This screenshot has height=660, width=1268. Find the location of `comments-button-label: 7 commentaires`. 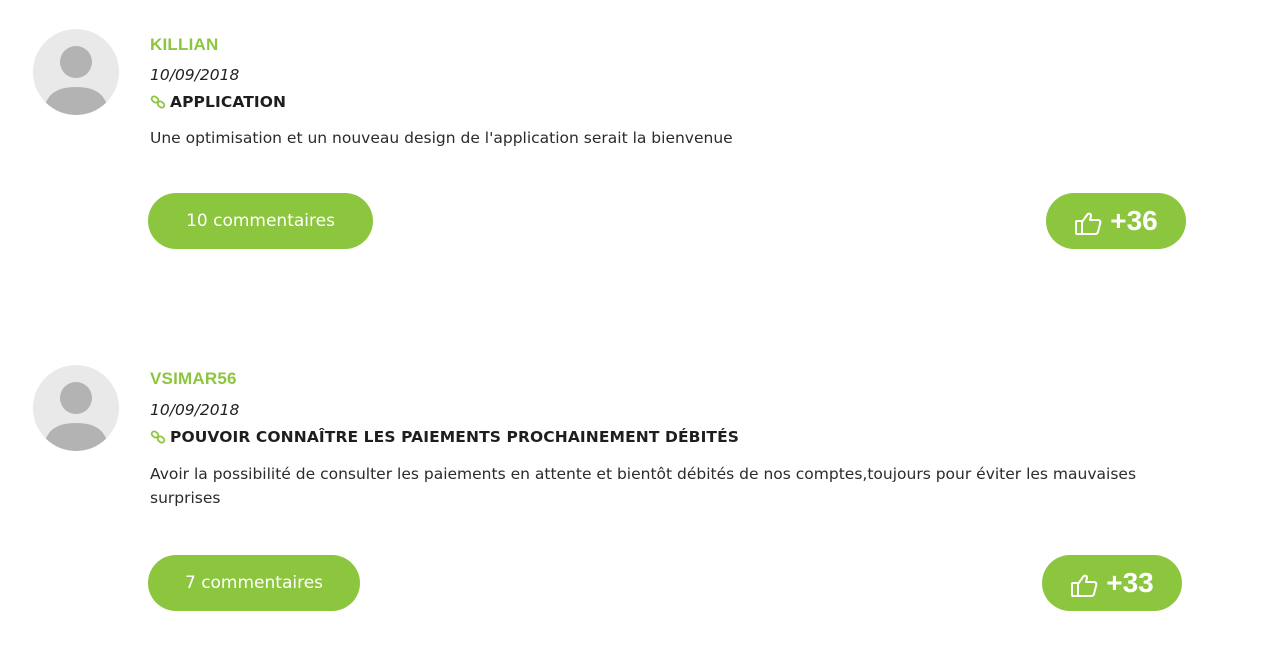

comments-button-label: 7 commentaires is located at coordinates (254, 583).